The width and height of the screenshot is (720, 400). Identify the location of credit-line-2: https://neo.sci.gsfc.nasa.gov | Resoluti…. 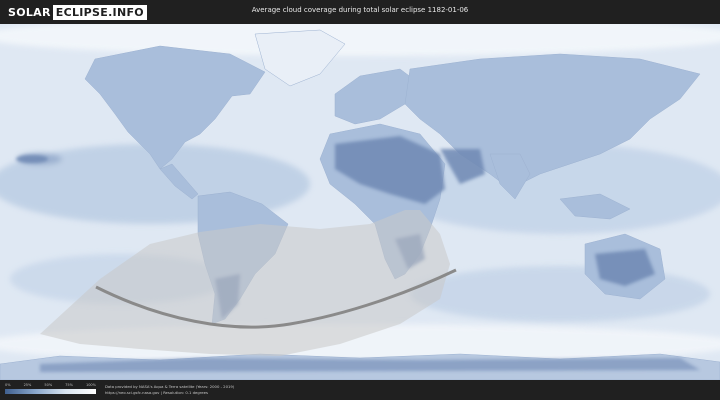
(156, 392).